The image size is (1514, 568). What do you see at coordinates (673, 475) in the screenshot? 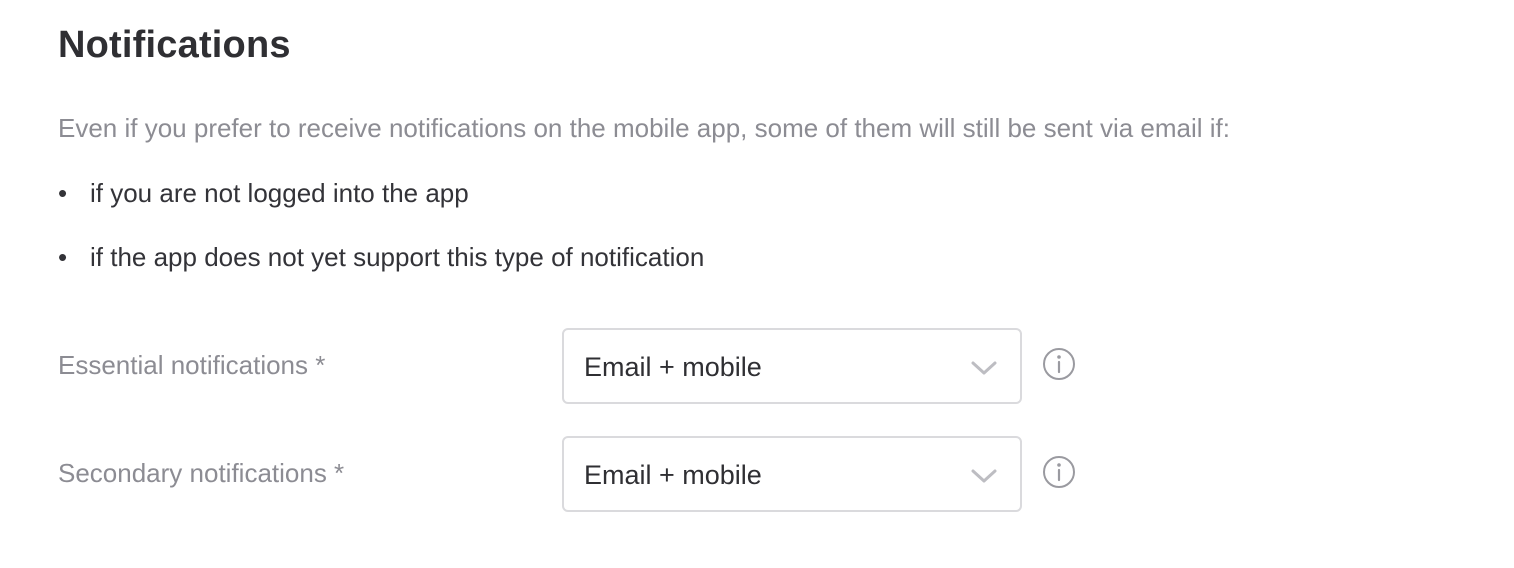
I see `secondary-notifications-value: Email + mobile` at bounding box center [673, 475].